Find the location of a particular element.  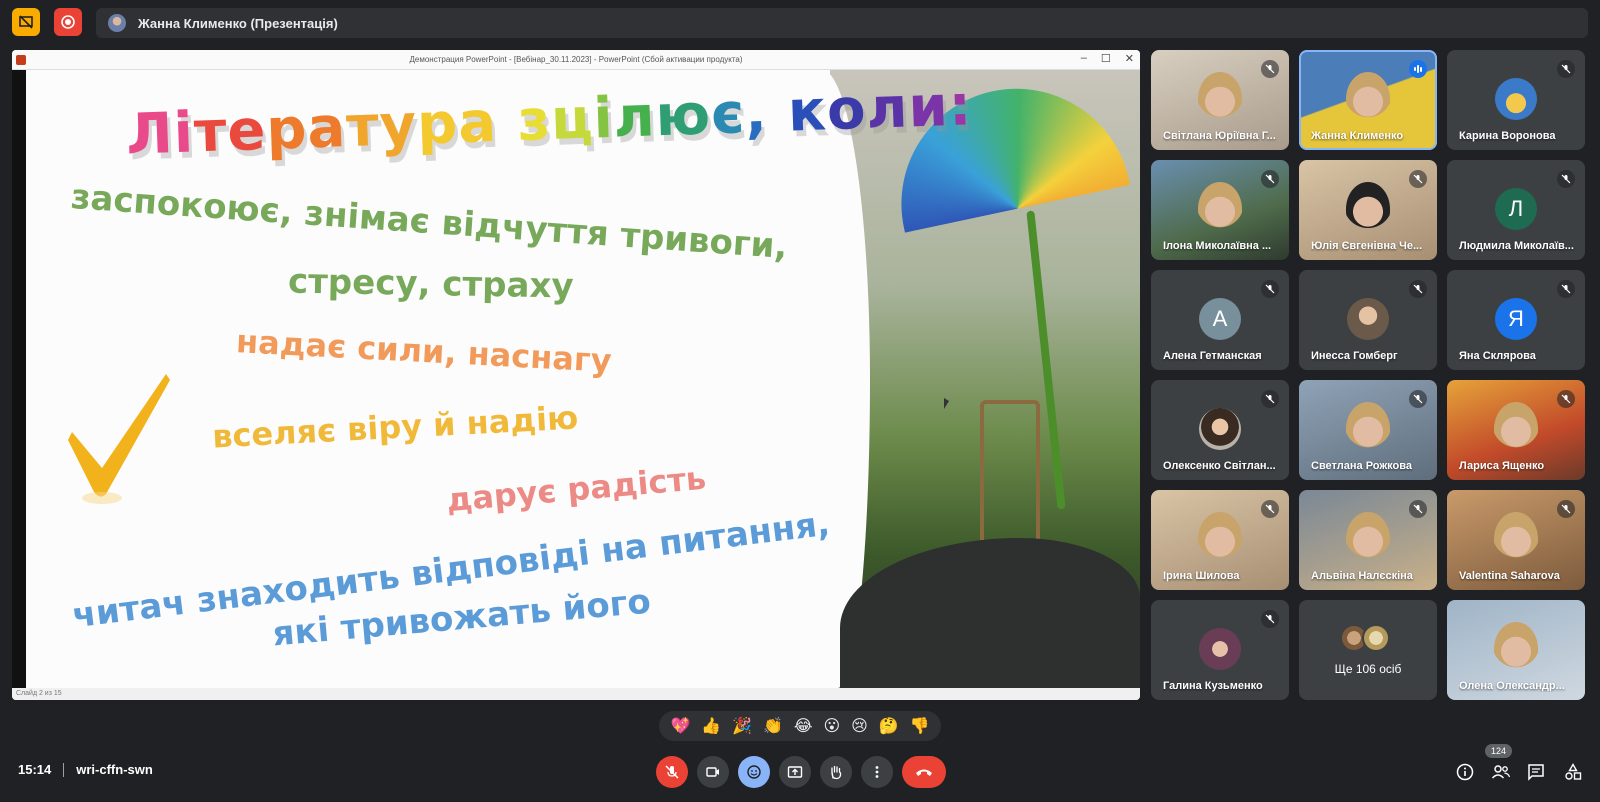

present-stop-icon is located at coordinates (26, 22).